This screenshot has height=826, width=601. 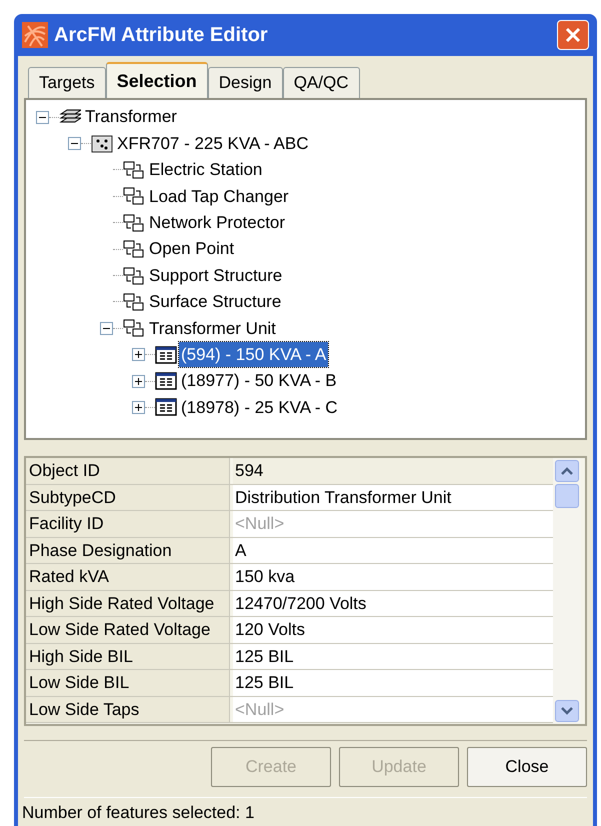 I want to click on chevron-up-icon, so click(x=567, y=471).